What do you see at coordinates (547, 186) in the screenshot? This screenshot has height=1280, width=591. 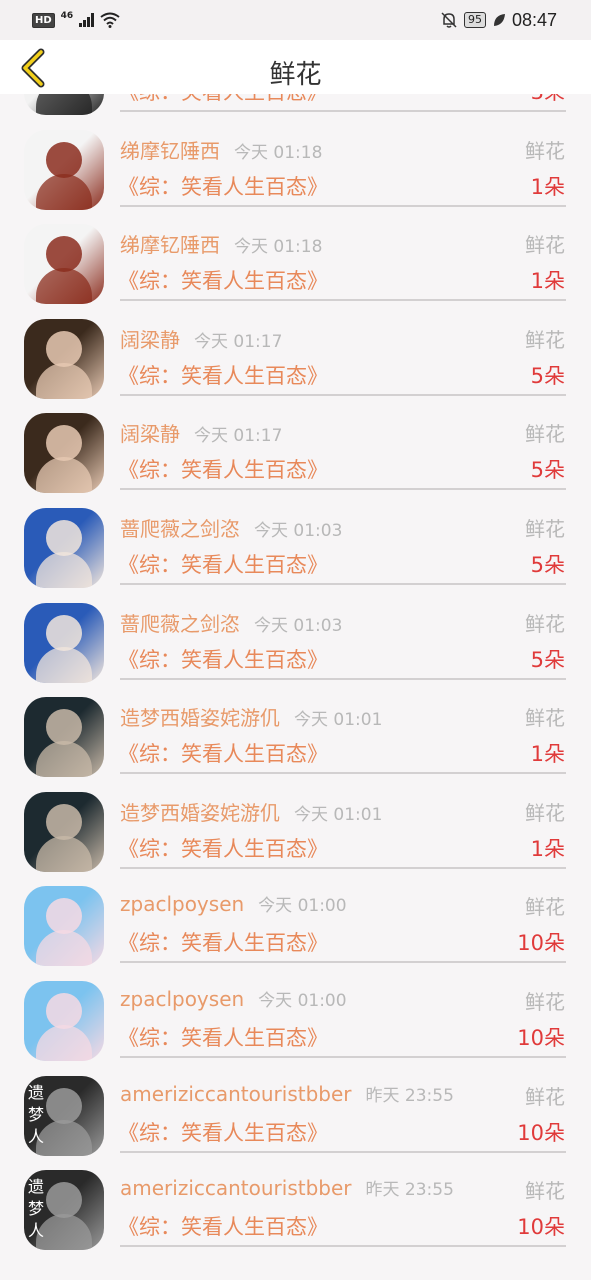 I see `flower-count: 1朵` at bounding box center [547, 186].